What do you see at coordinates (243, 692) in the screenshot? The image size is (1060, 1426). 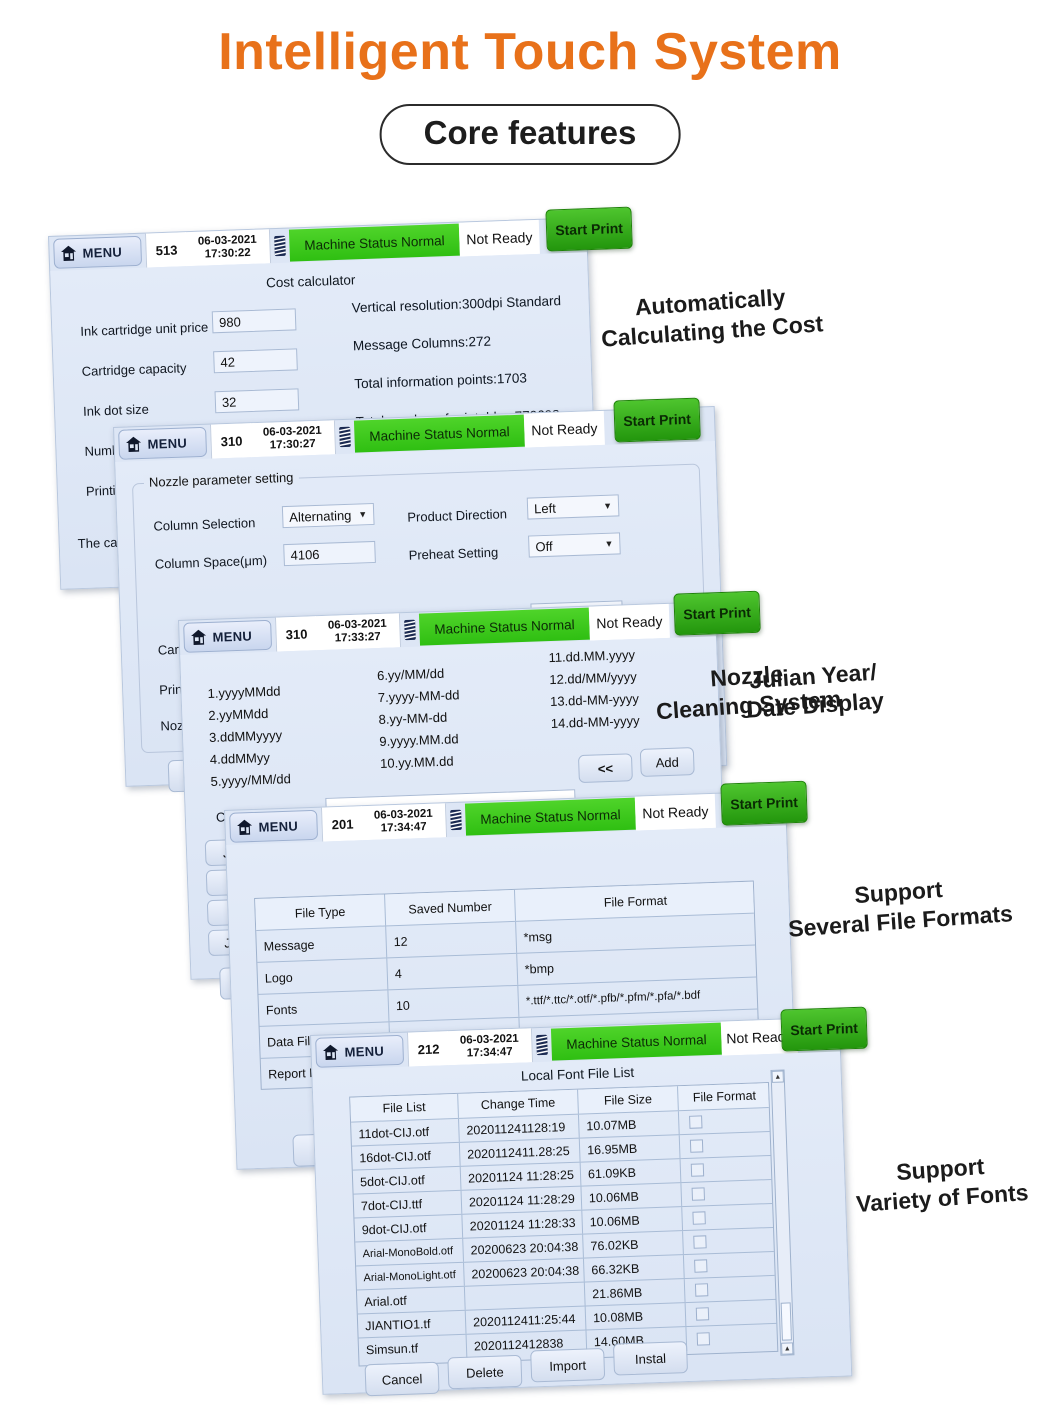 I see `date-format-option: 1.yyyyMMdd` at bounding box center [243, 692].